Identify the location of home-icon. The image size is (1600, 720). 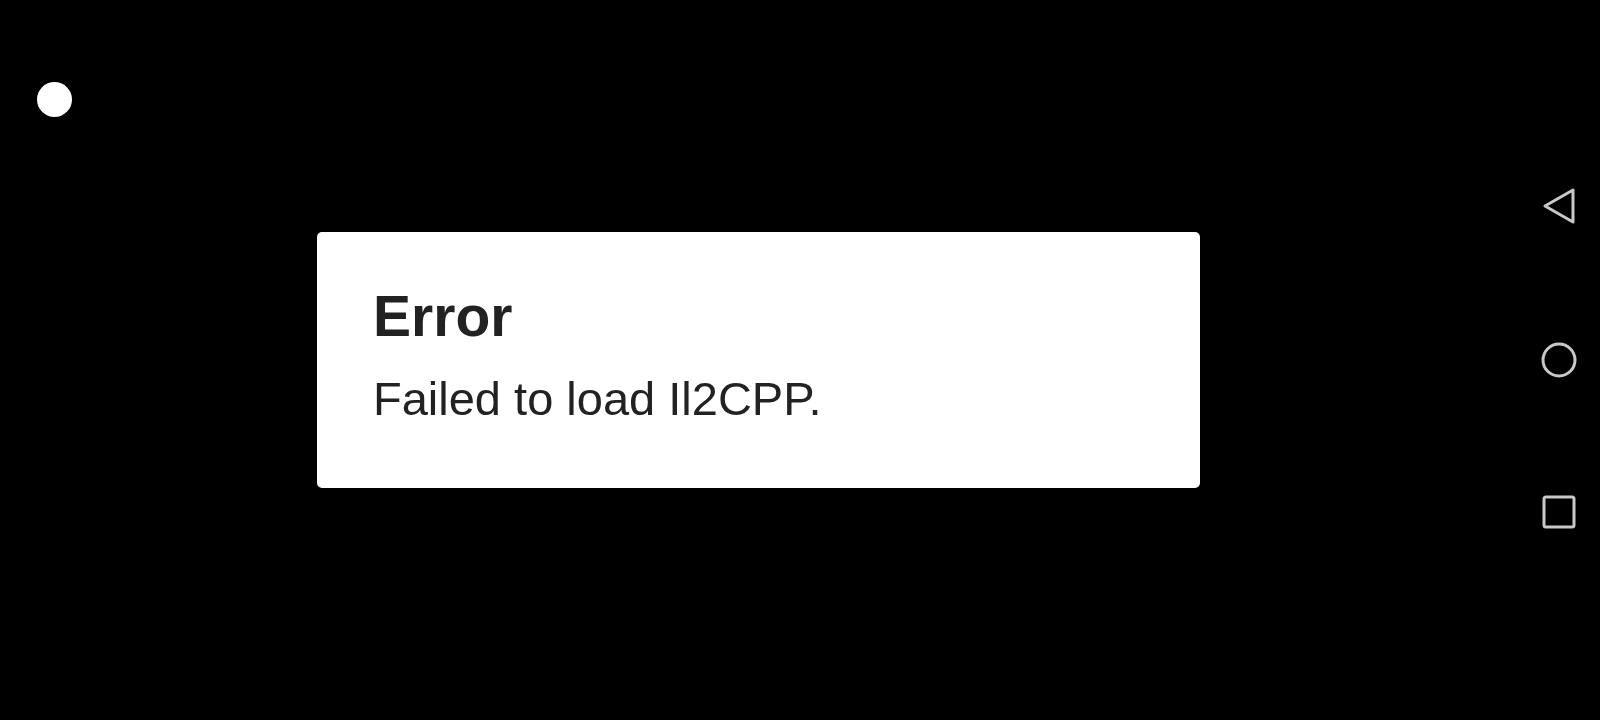
(1559, 360).